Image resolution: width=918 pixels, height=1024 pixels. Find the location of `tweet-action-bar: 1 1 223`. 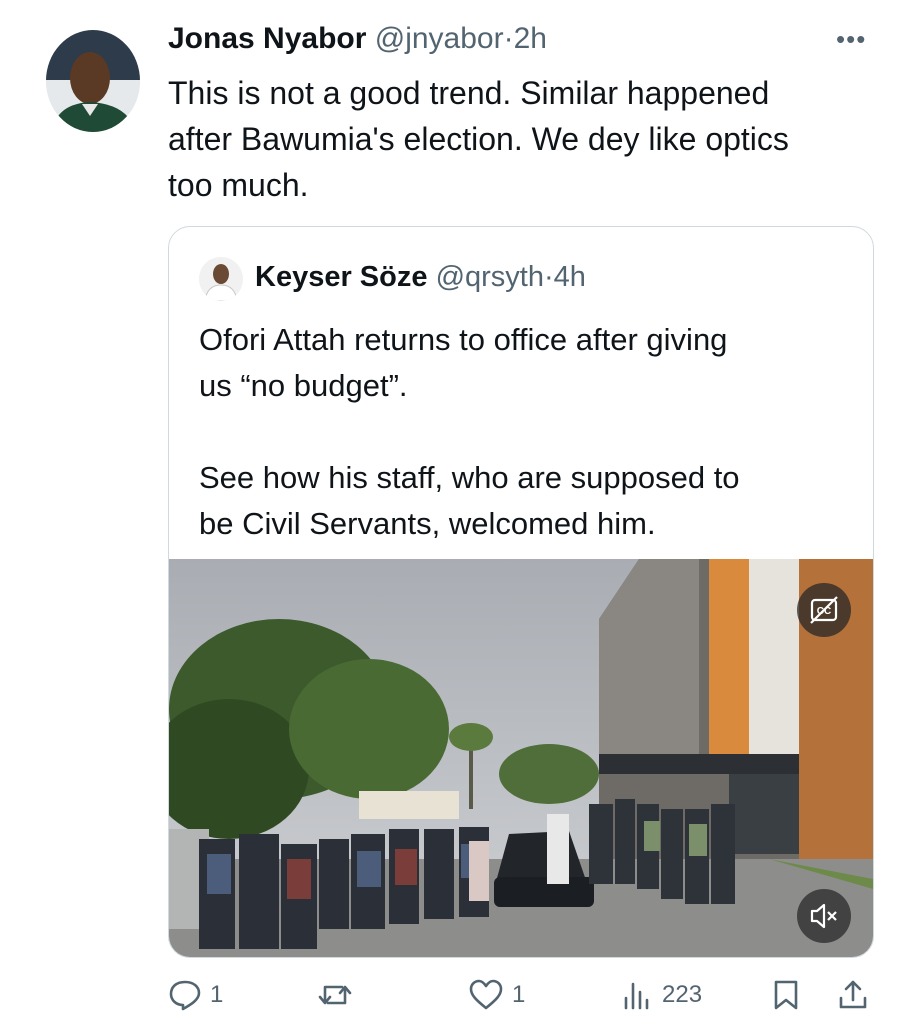

tweet-action-bar: 1 1 223 is located at coordinates (459, 997).